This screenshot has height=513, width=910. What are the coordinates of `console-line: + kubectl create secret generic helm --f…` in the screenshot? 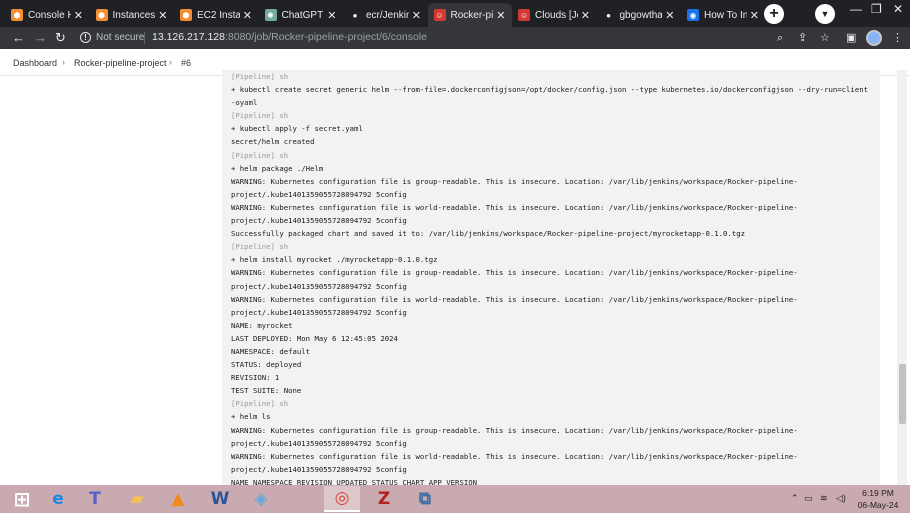 It's located at (549, 90).